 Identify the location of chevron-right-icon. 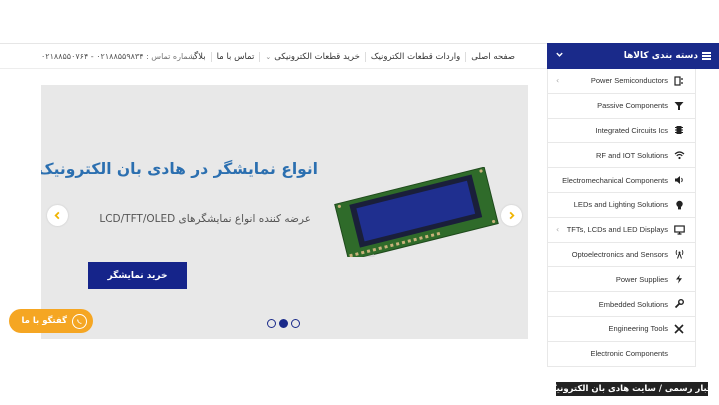
(512, 215).